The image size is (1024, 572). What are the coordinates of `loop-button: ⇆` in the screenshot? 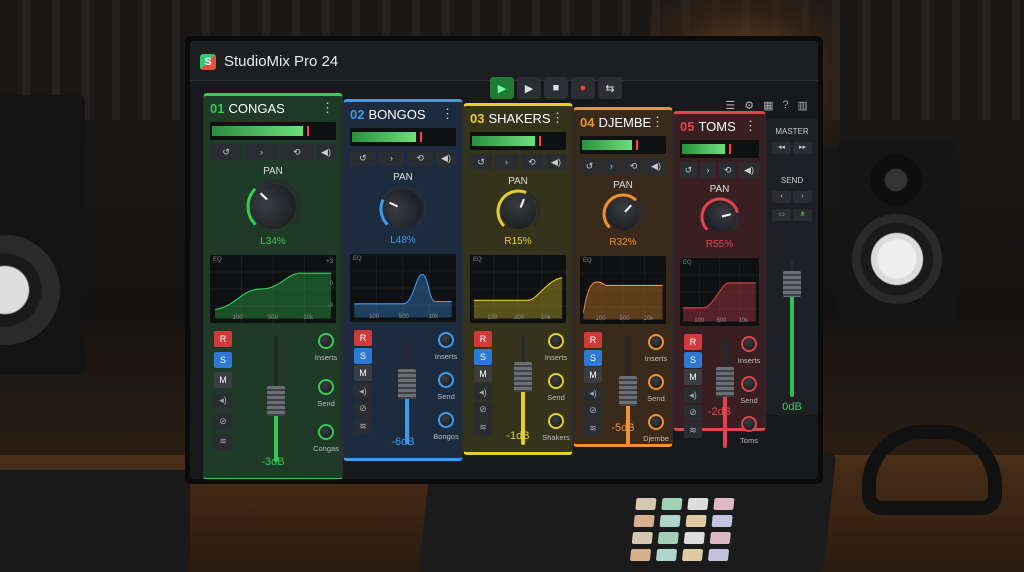 It's located at (610, 88).